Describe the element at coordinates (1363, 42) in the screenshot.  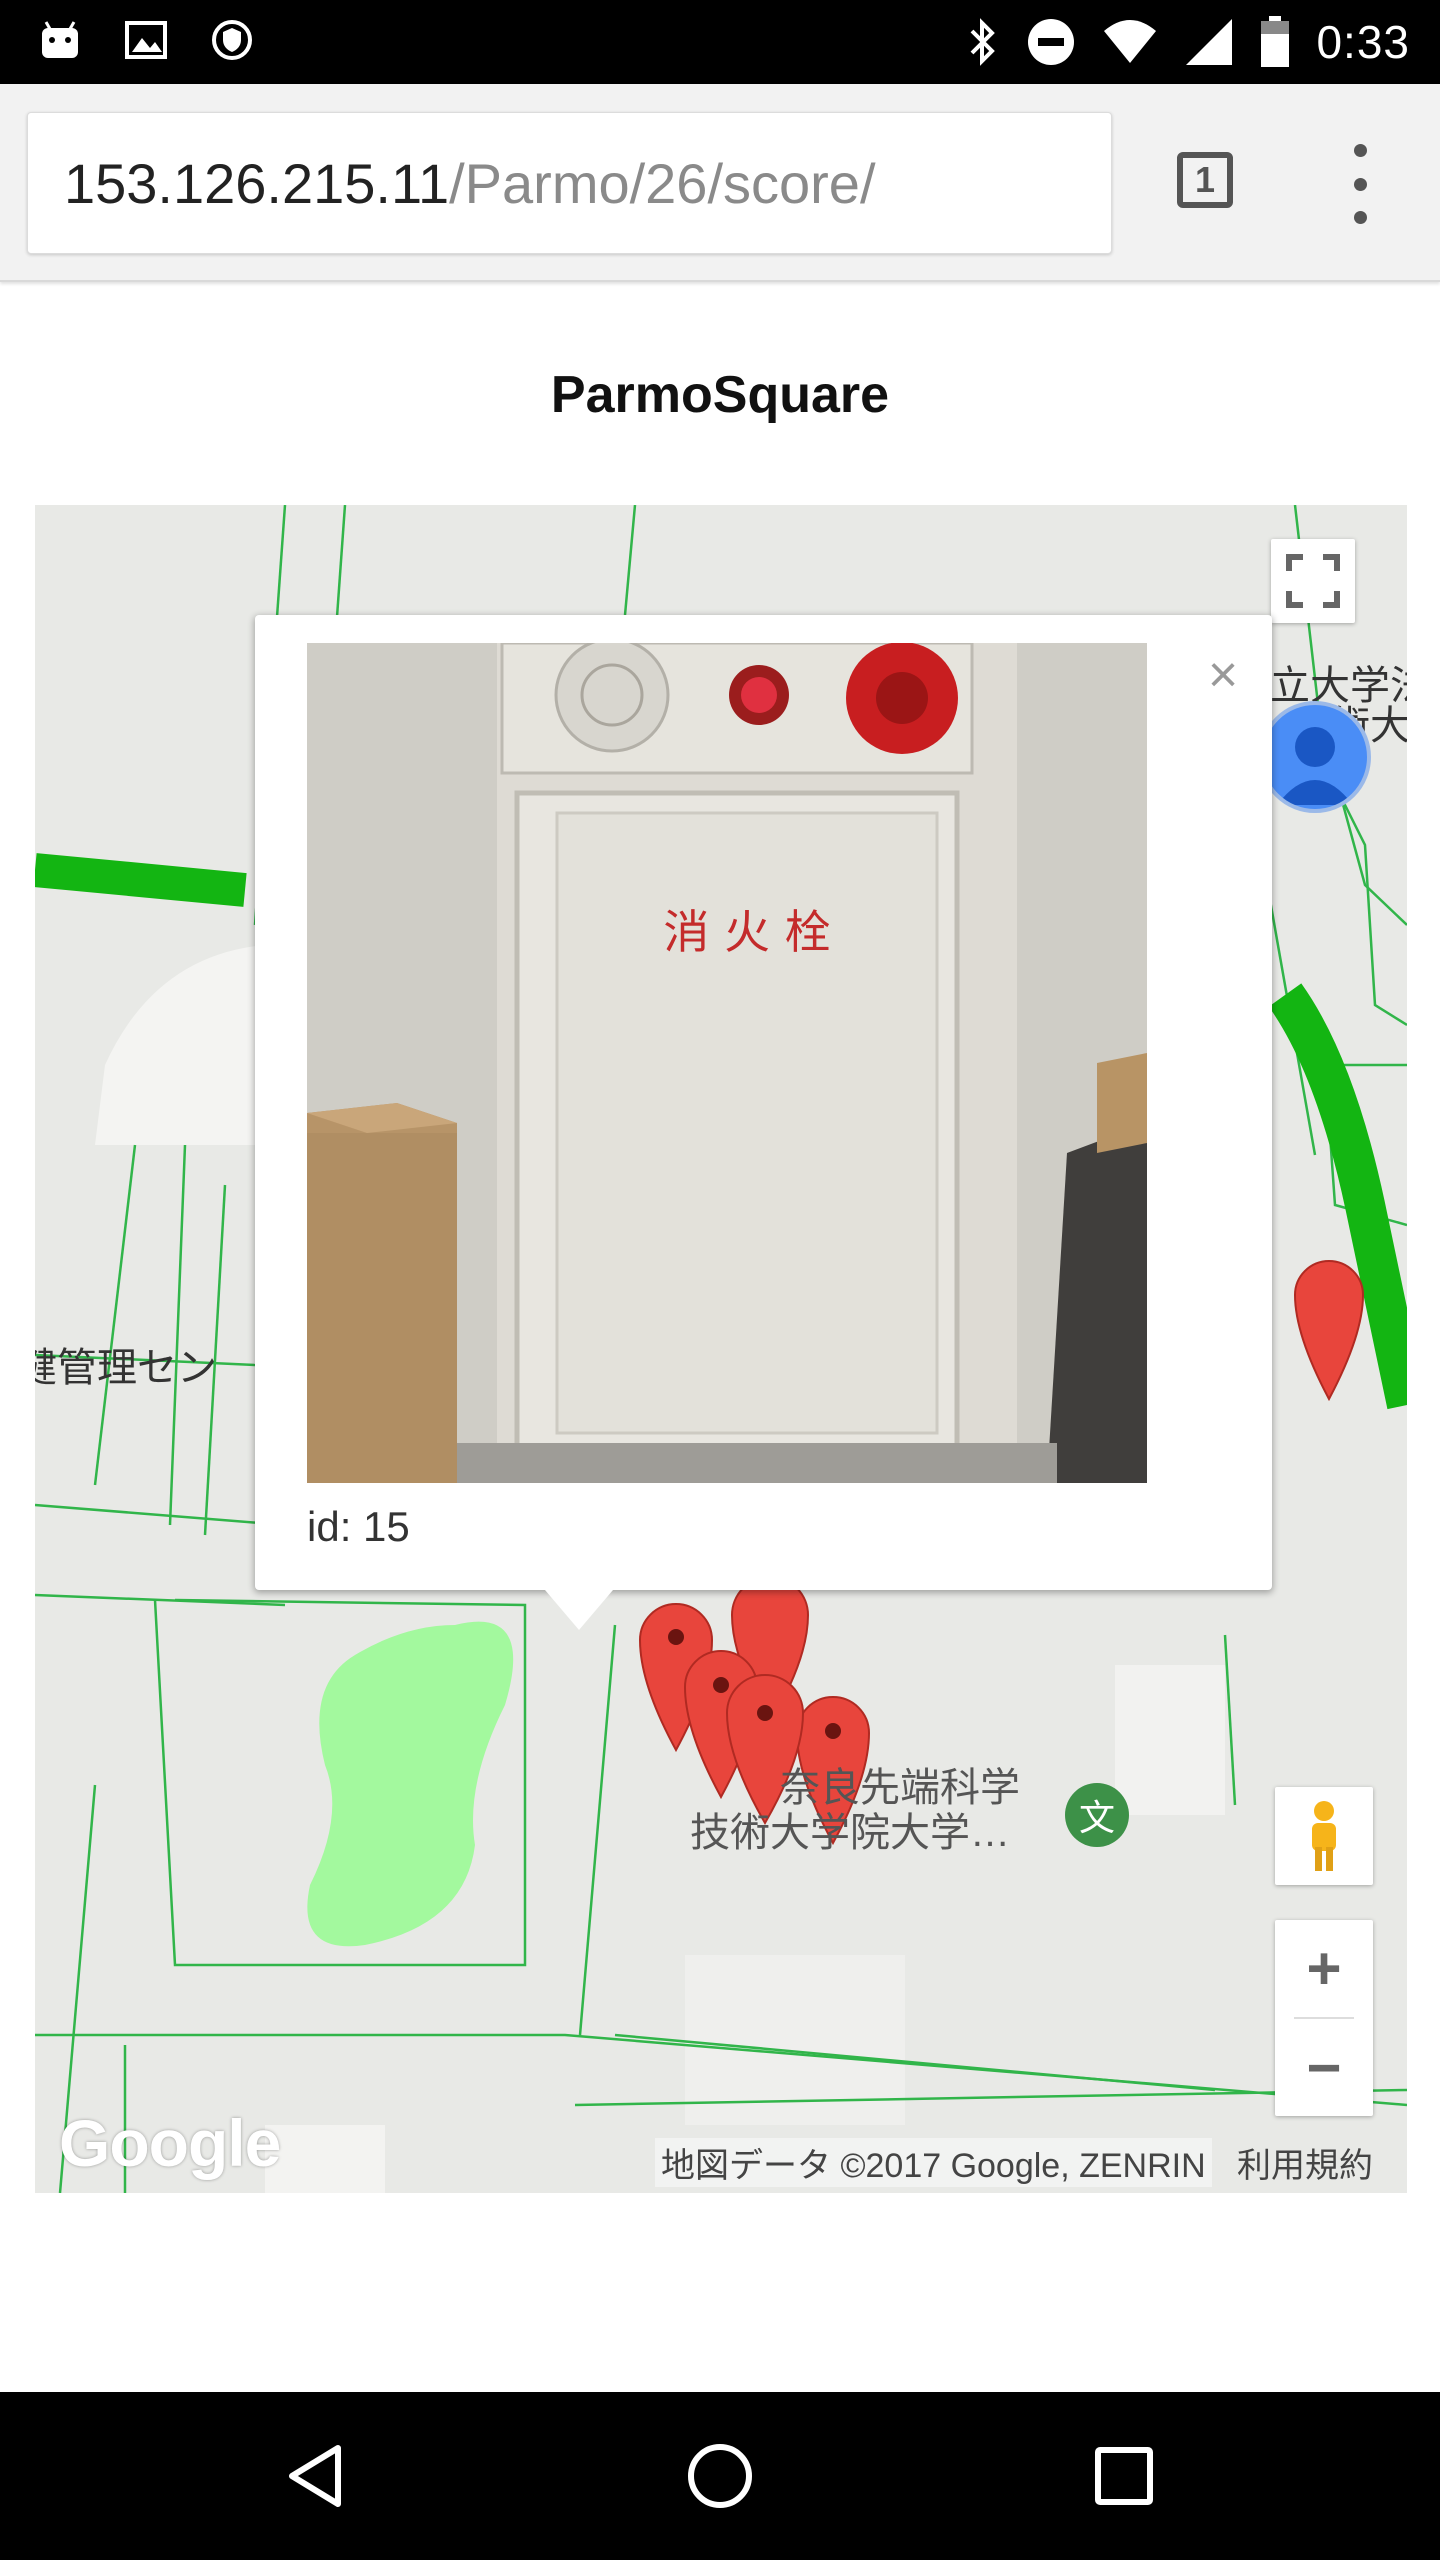
I see `clock: 0:33` at that location.